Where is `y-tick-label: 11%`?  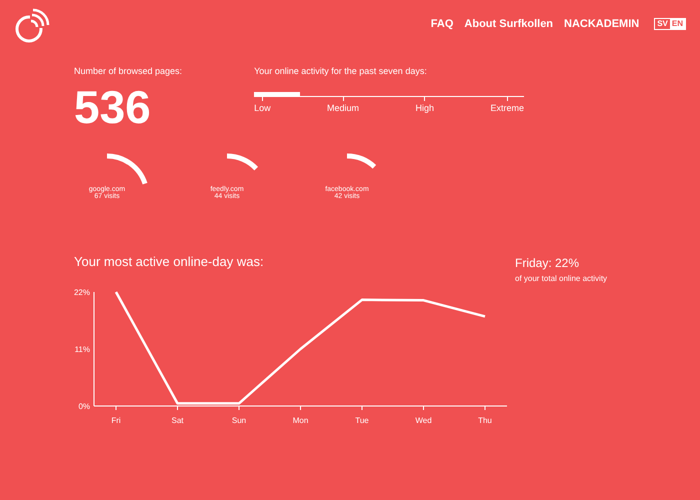 y-tick-label: 11% is located at coordinates (82, 349).